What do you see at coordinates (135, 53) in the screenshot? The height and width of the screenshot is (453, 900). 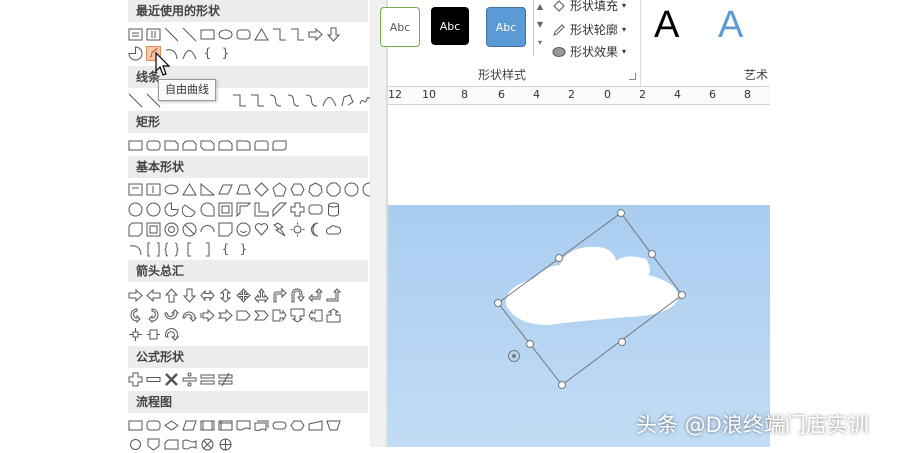 I see `pie-icon` at bounding box center [135, 53].